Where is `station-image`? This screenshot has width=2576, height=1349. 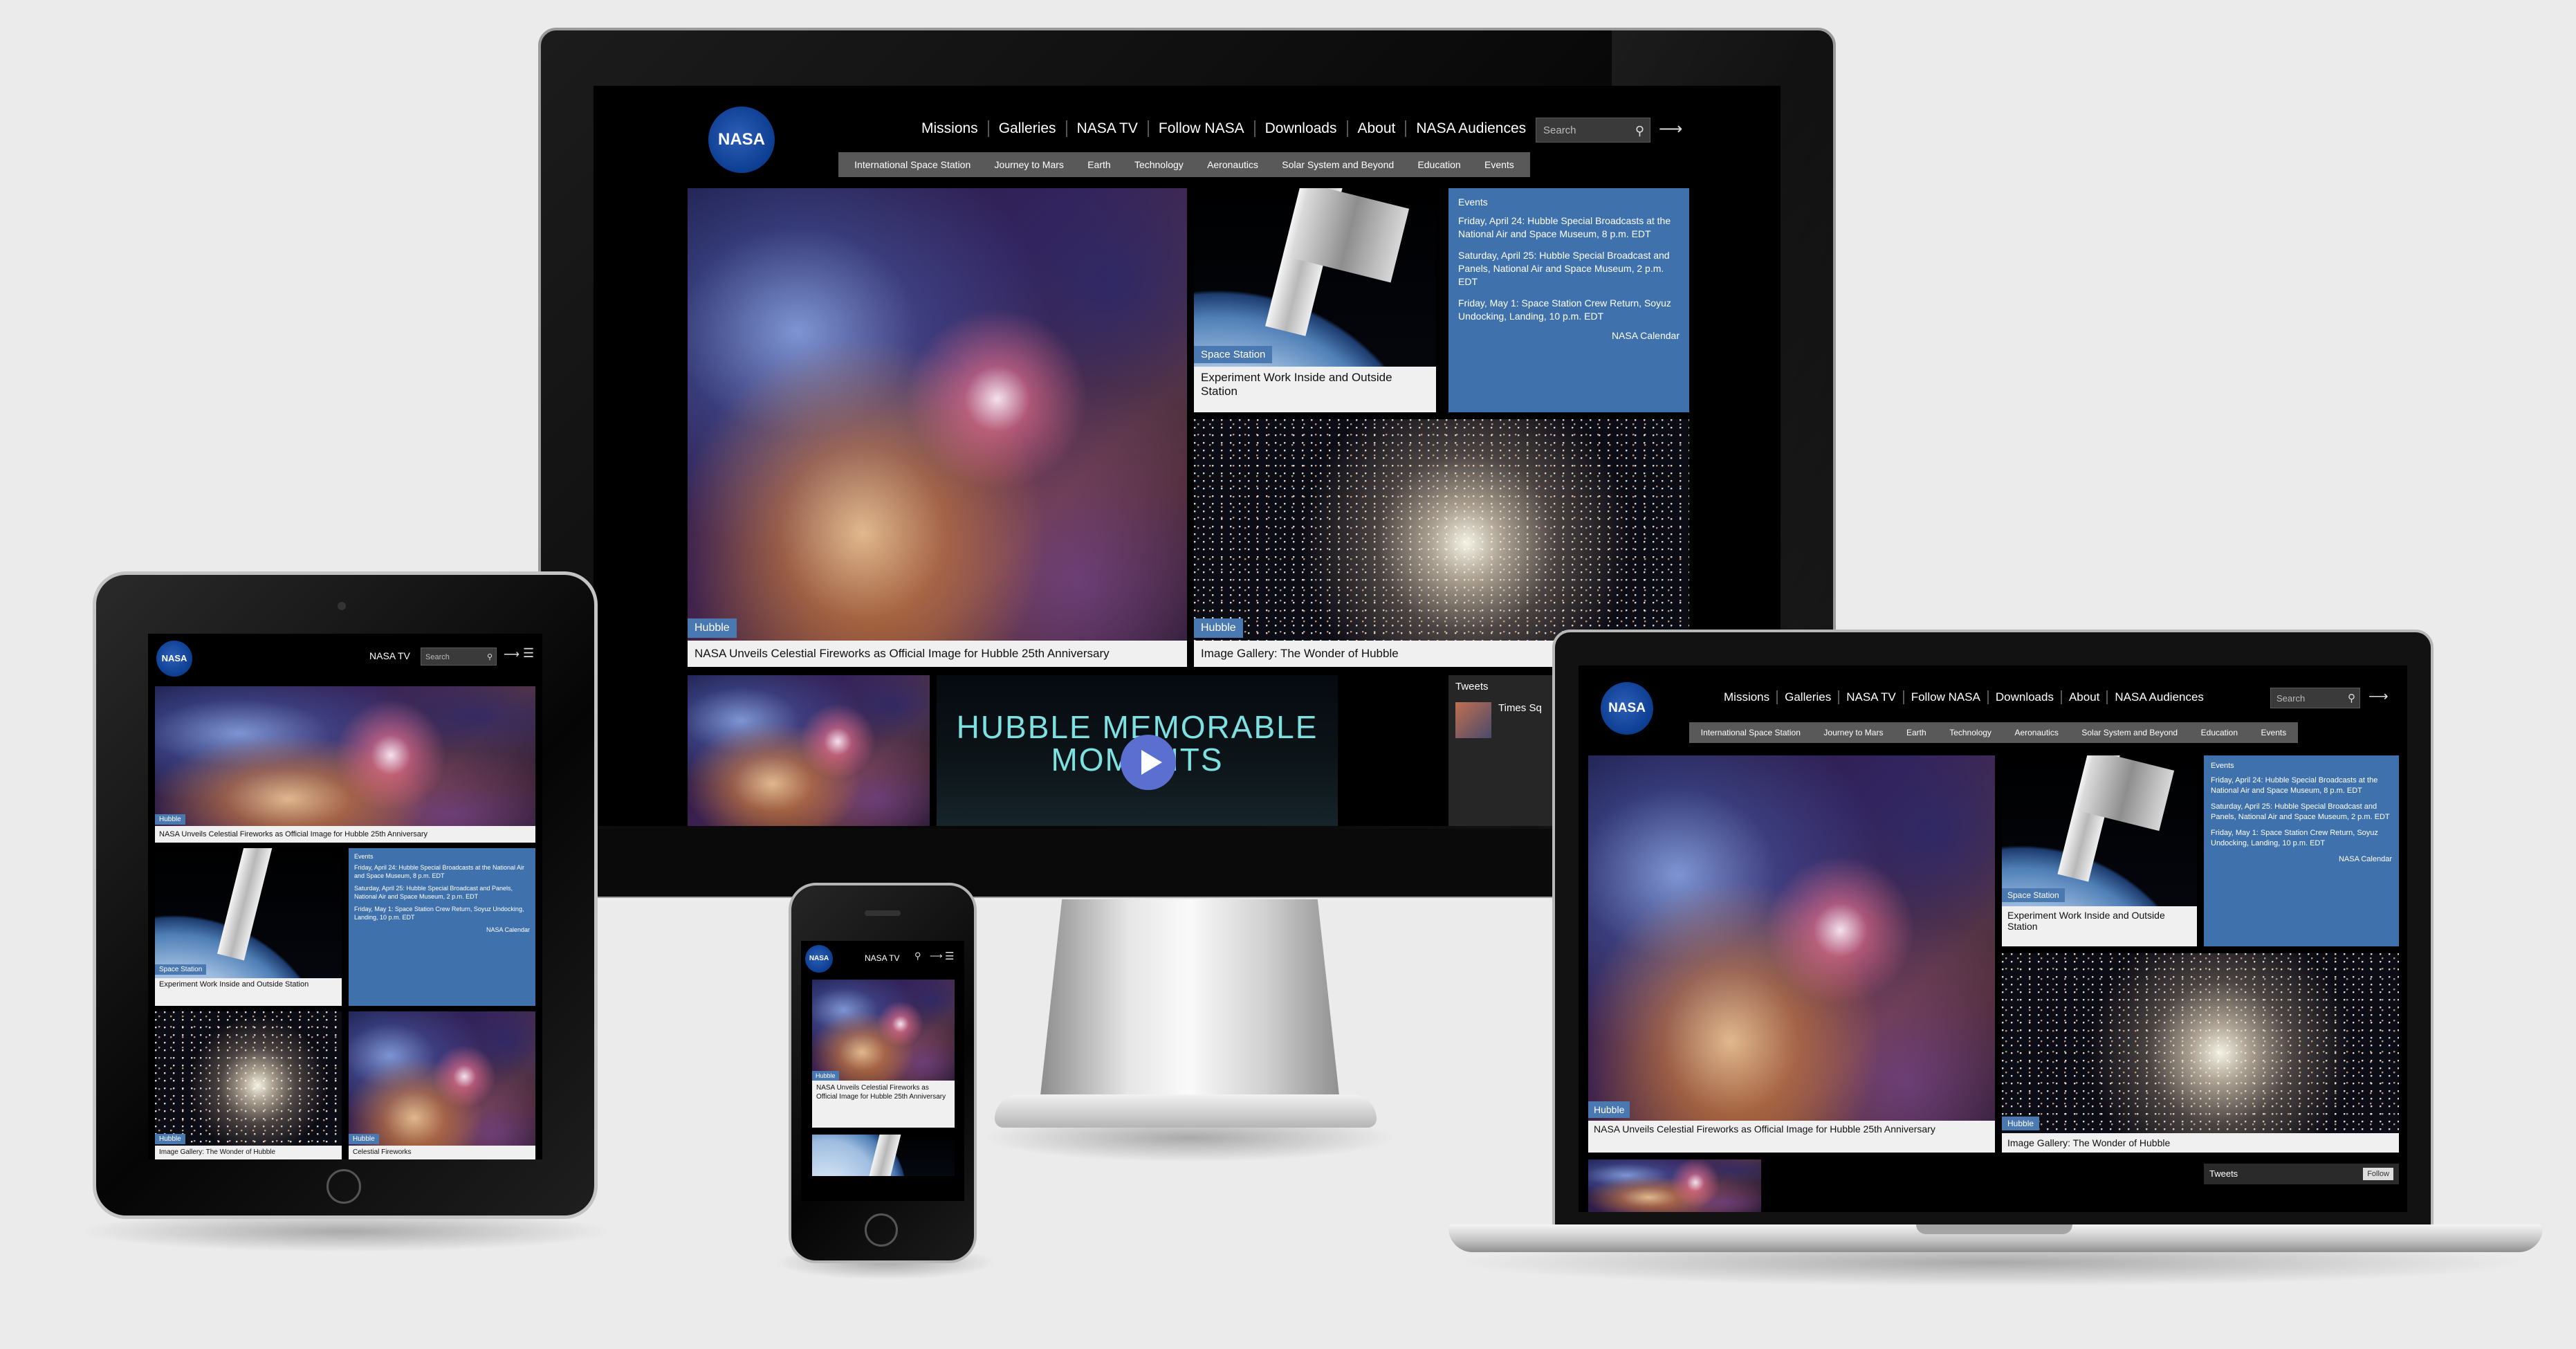
station-image is located at coordinates (883, 1155).